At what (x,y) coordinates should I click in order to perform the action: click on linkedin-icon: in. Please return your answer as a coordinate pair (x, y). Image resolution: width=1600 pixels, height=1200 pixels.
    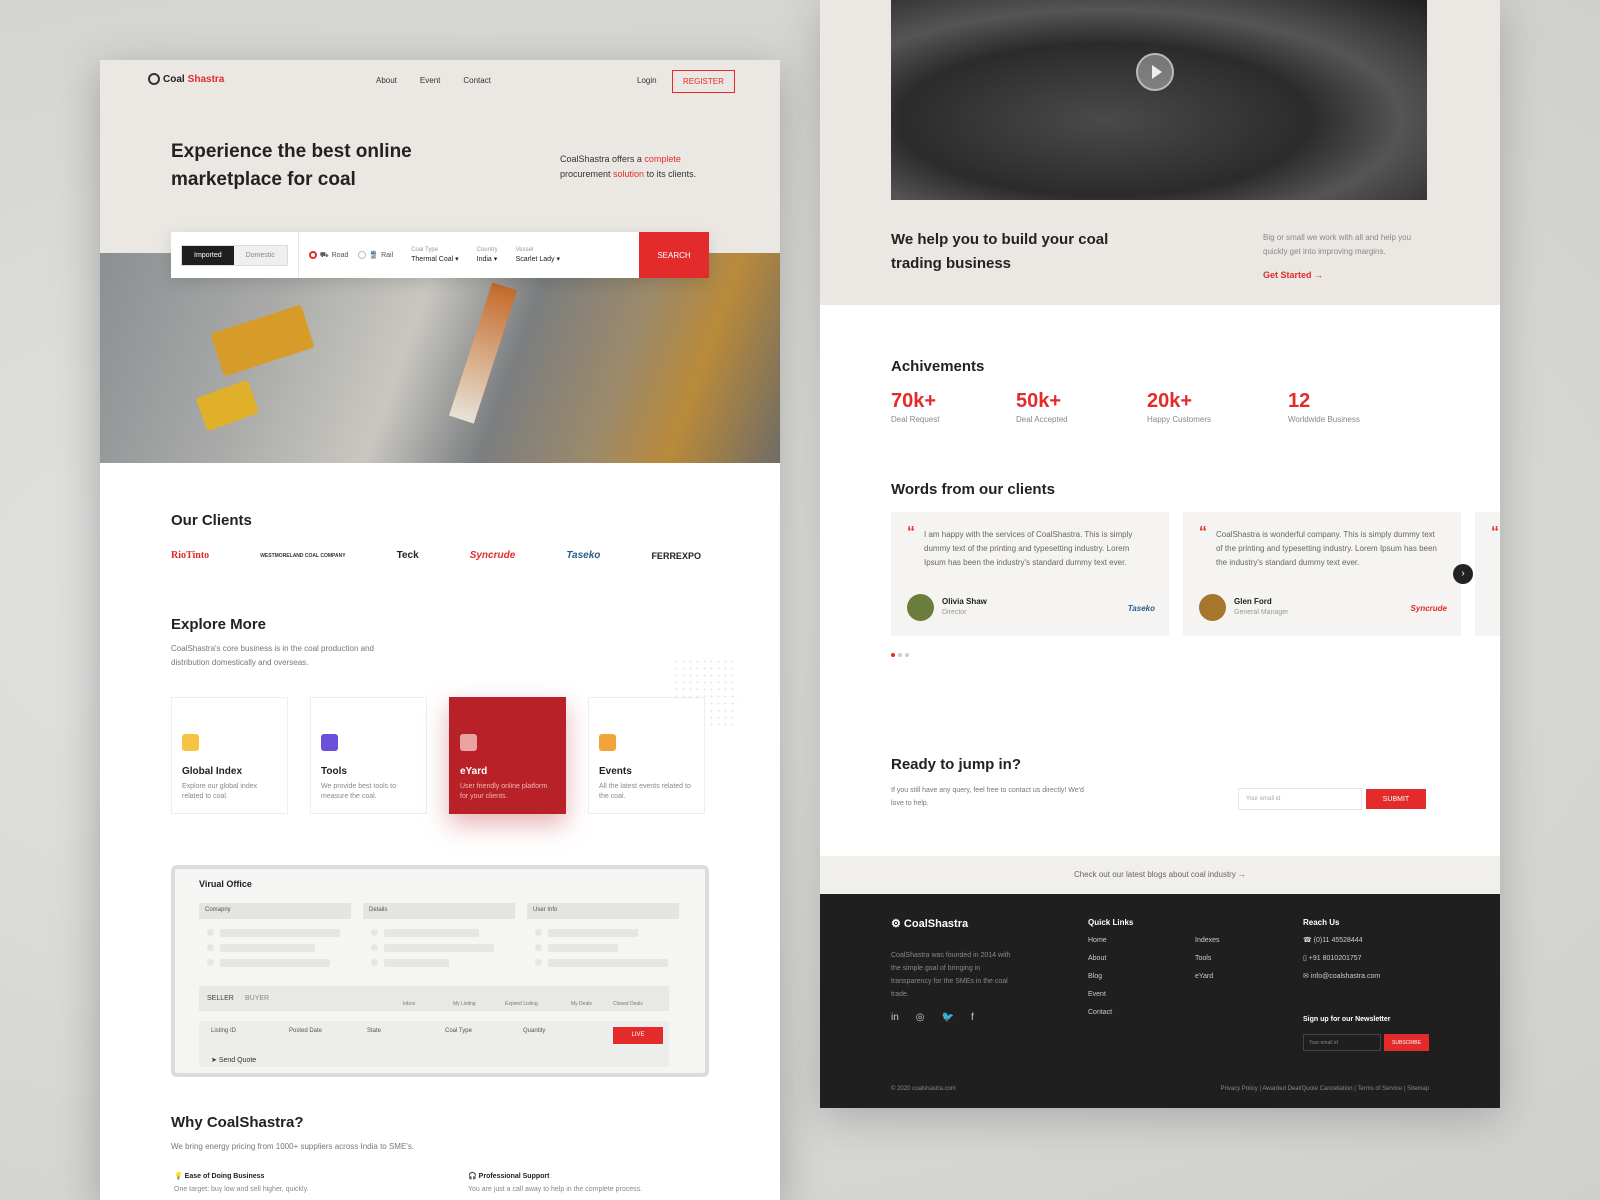
    Looking at the image, I should click on (895, 1017).